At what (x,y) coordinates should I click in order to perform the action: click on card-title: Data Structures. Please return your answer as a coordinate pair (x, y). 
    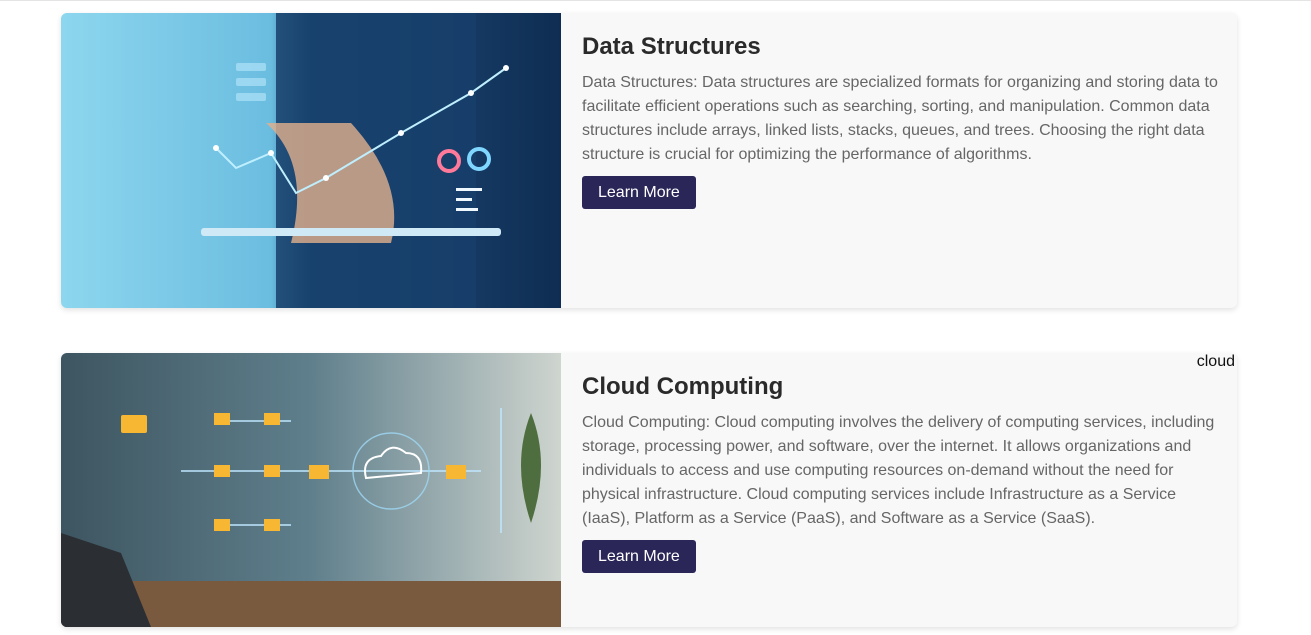
    Looking at the image, I should click on (671, 46).